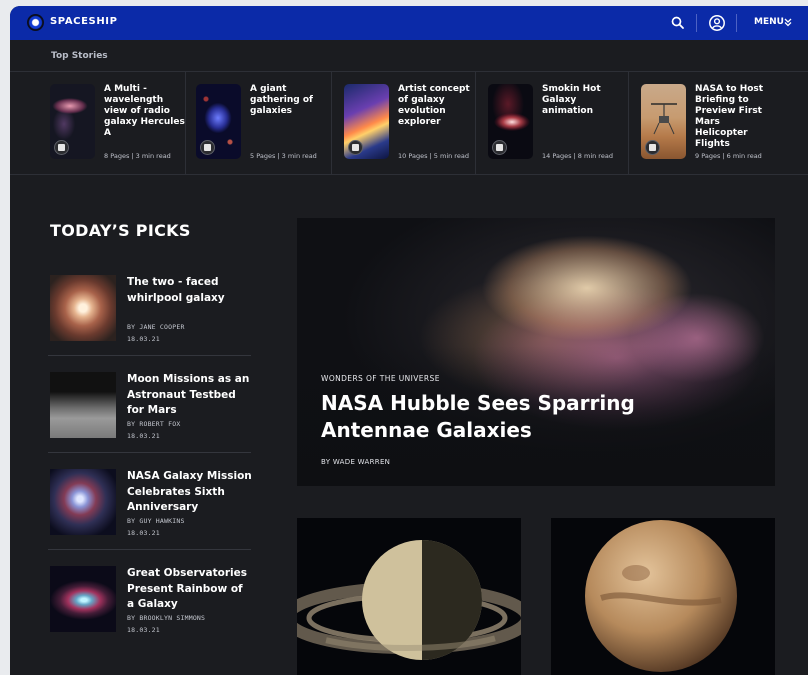 The height and width of the screenshot is (675, 808). Describe the element at coordinates (380, 378) in the screenshot. I see `hero-kicker: WONDERS OF THE UNIVERSE` at that location.